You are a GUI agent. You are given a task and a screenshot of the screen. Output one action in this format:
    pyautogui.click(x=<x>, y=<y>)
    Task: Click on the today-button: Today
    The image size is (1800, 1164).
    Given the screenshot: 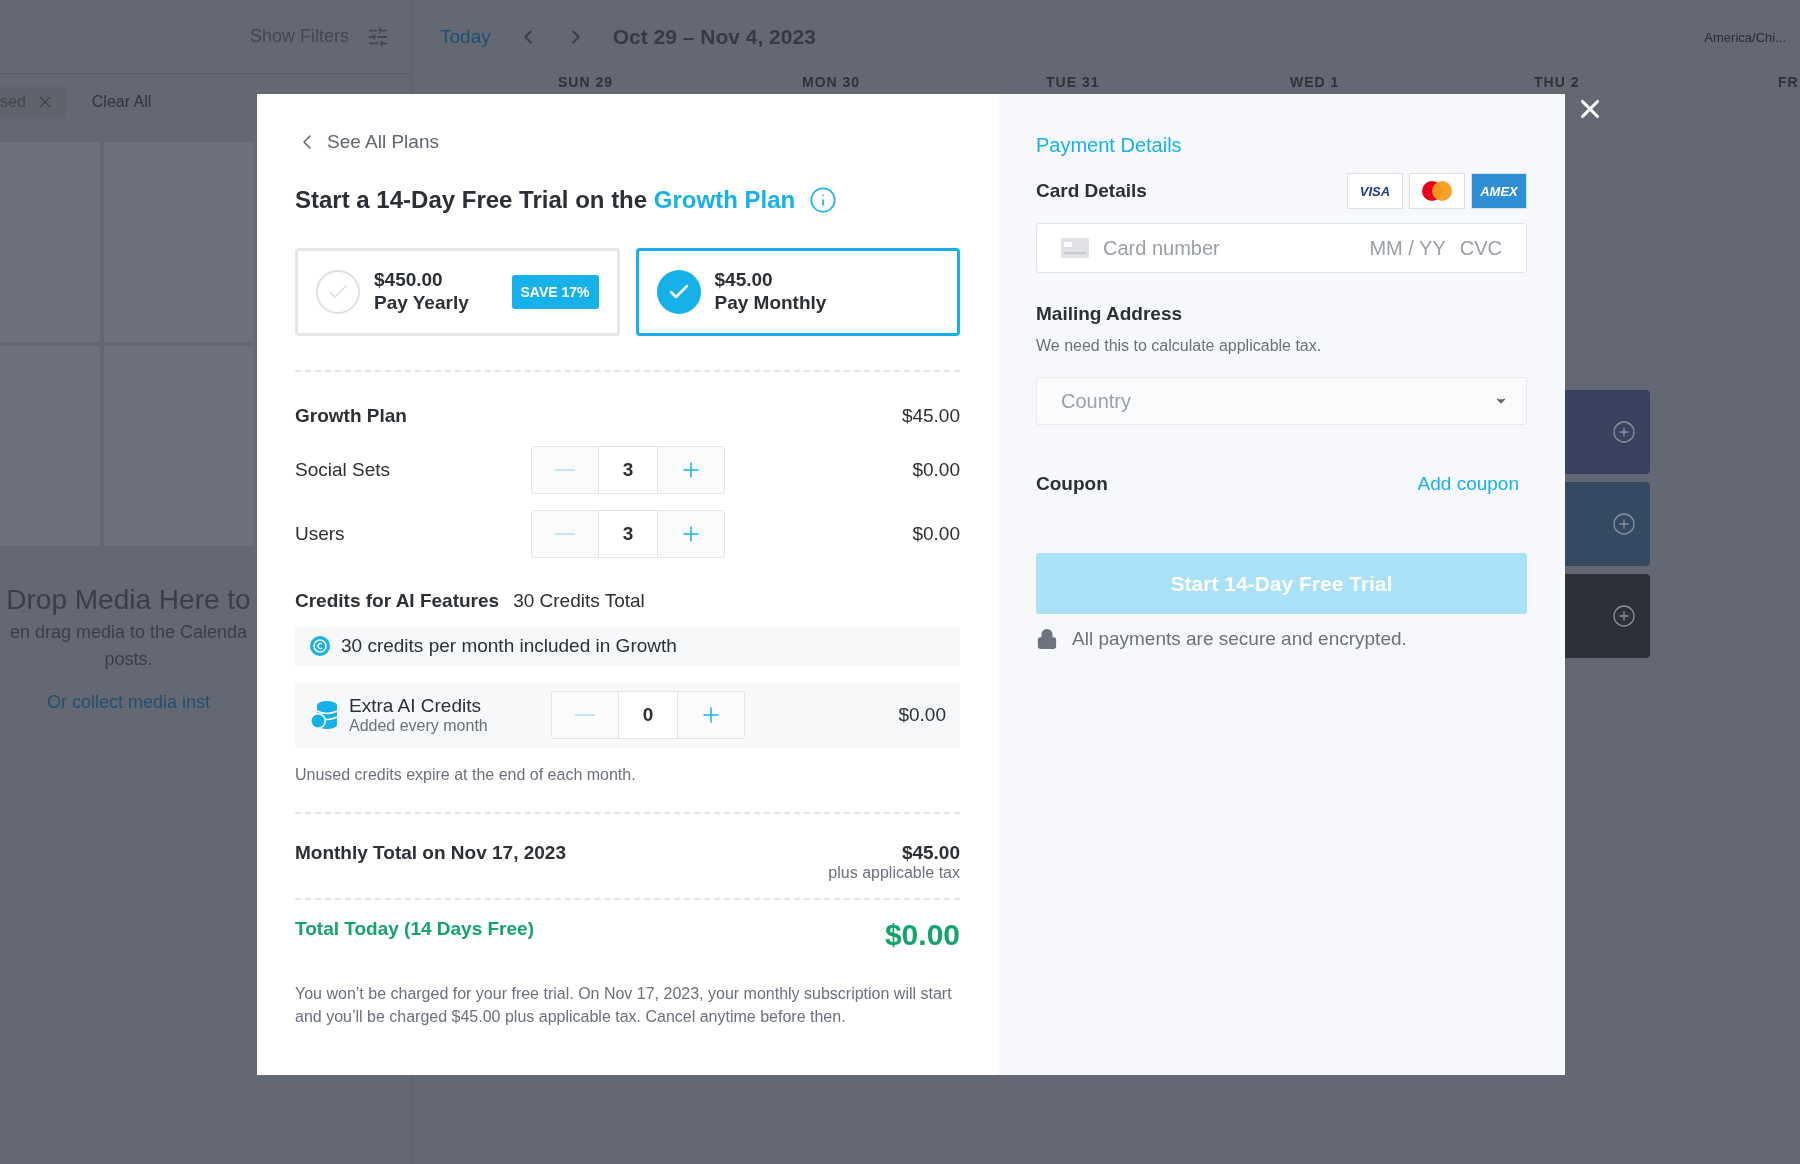 What is the action you would take?
    pyautogui.click(x=465, y=37)
    